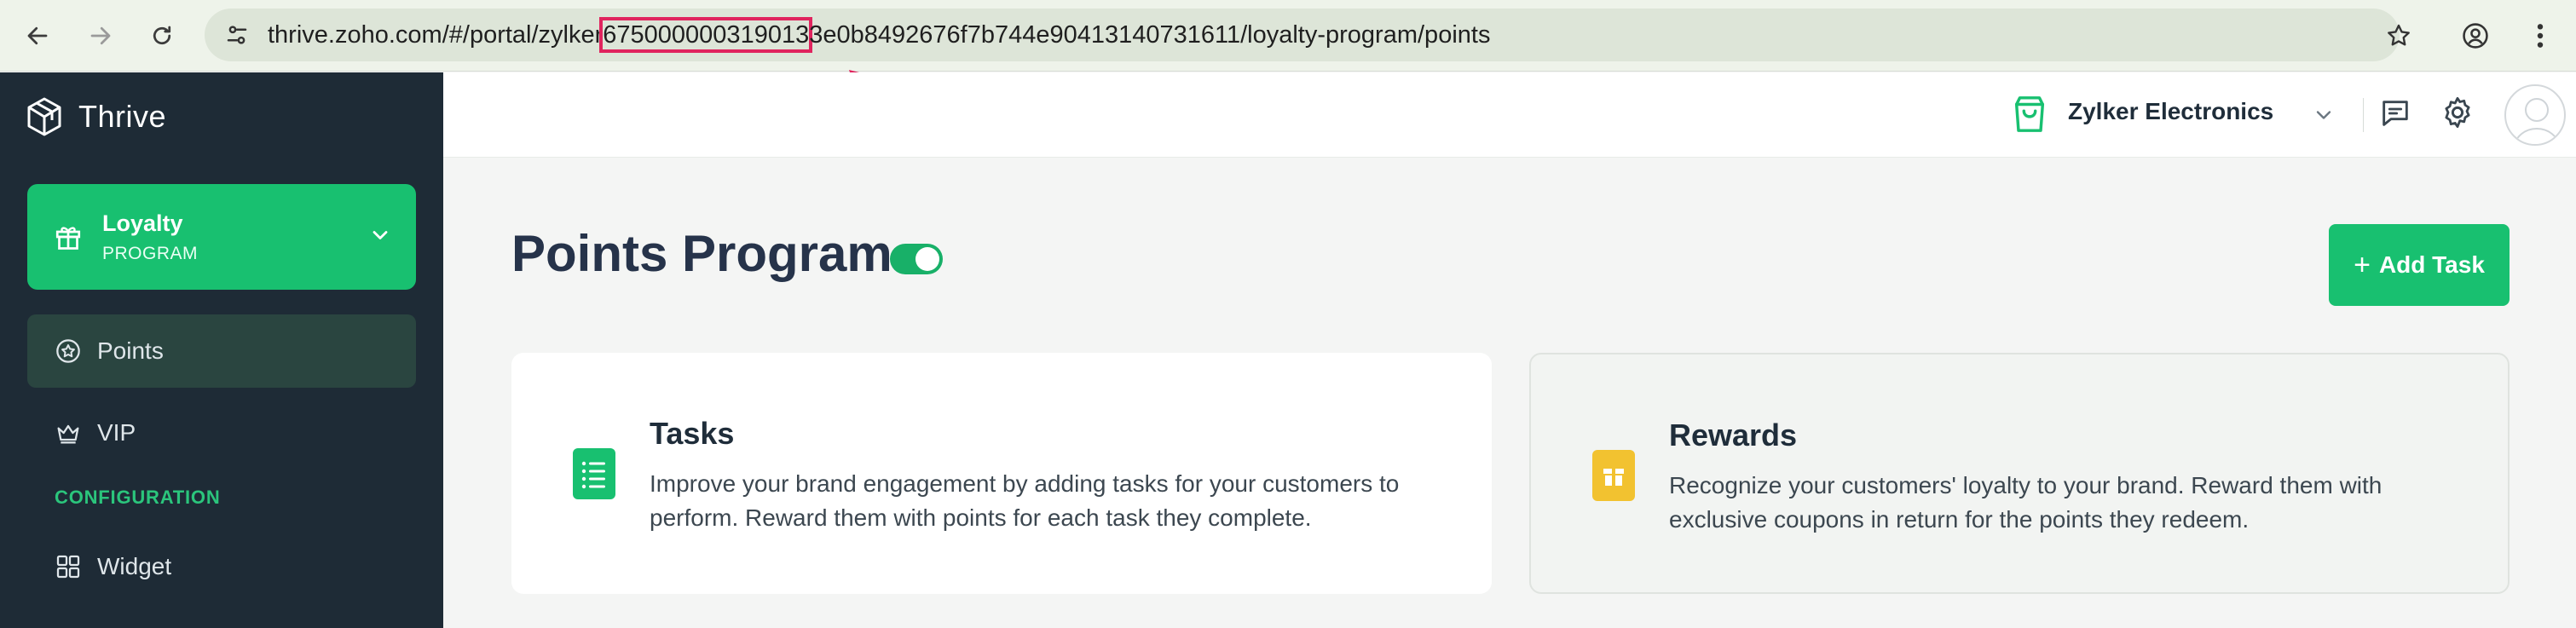 The height and width of the screenshot is (628, 2576). I want to click on loyalty-title: Loyalty, so click(142, 223).